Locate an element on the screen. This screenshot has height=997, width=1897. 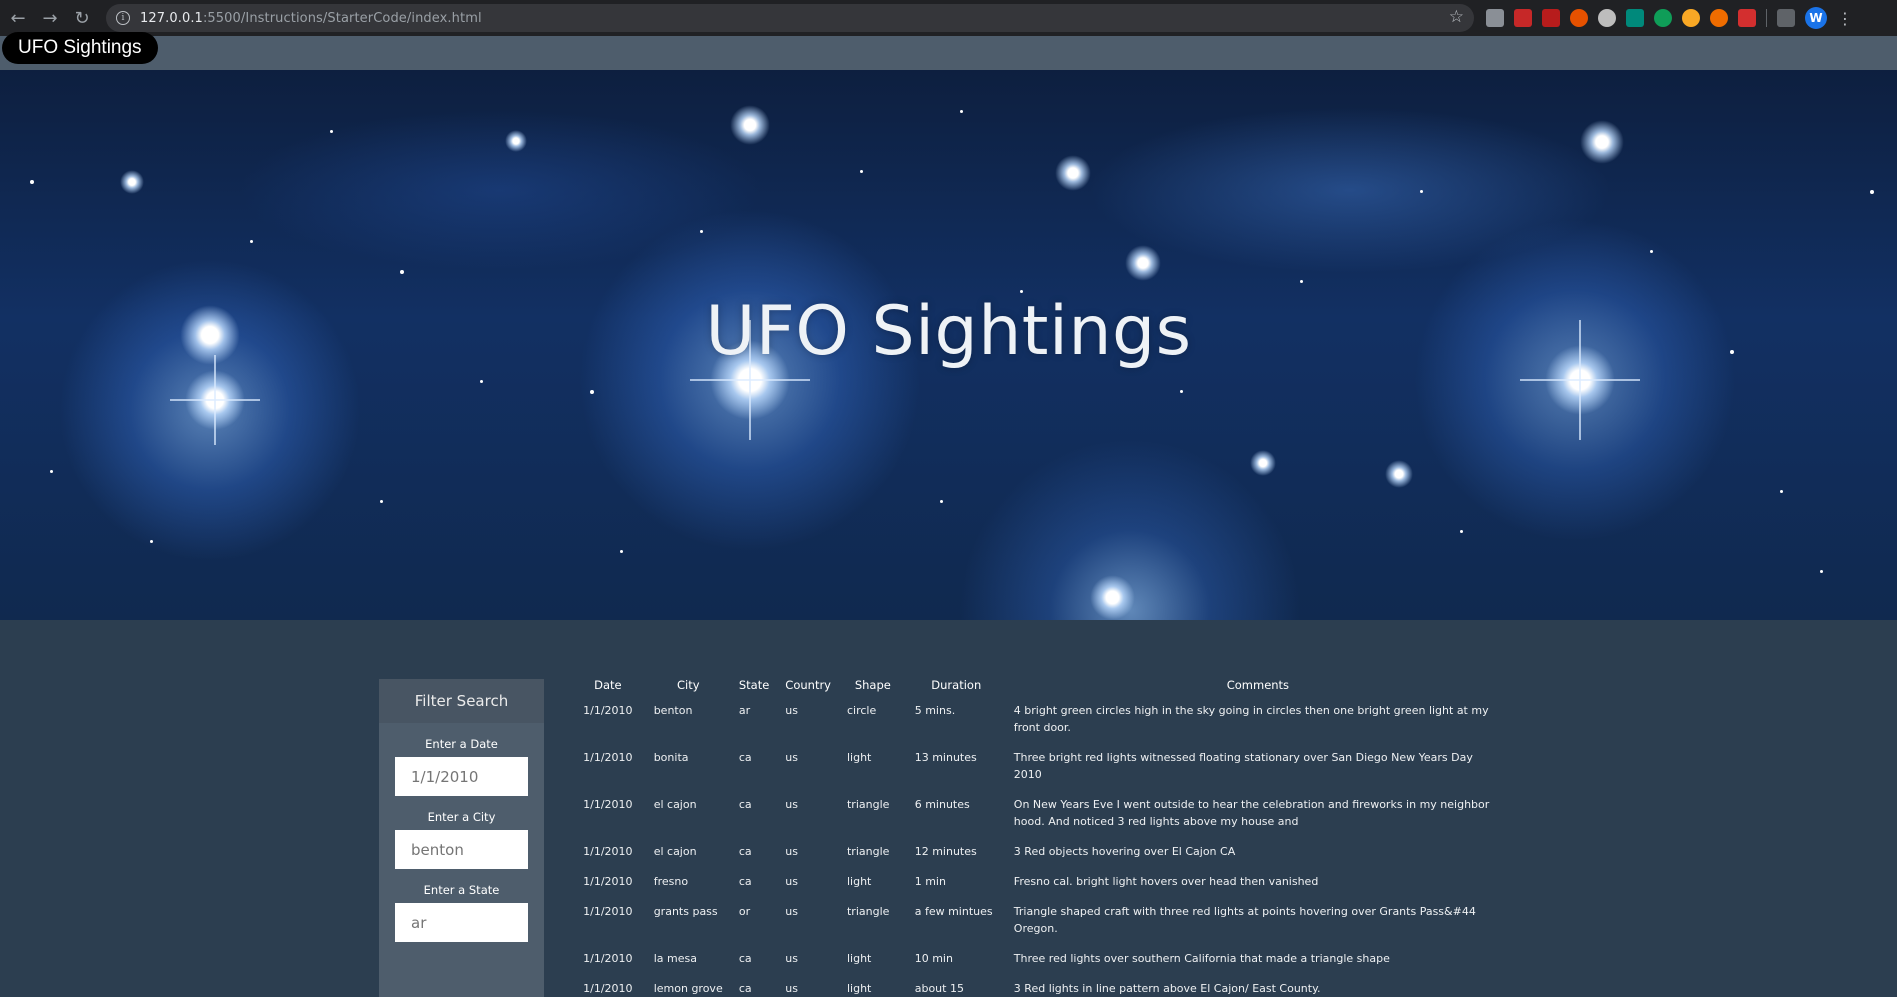
hero-title: UFO Sightings is located at coordinates (948, 331).